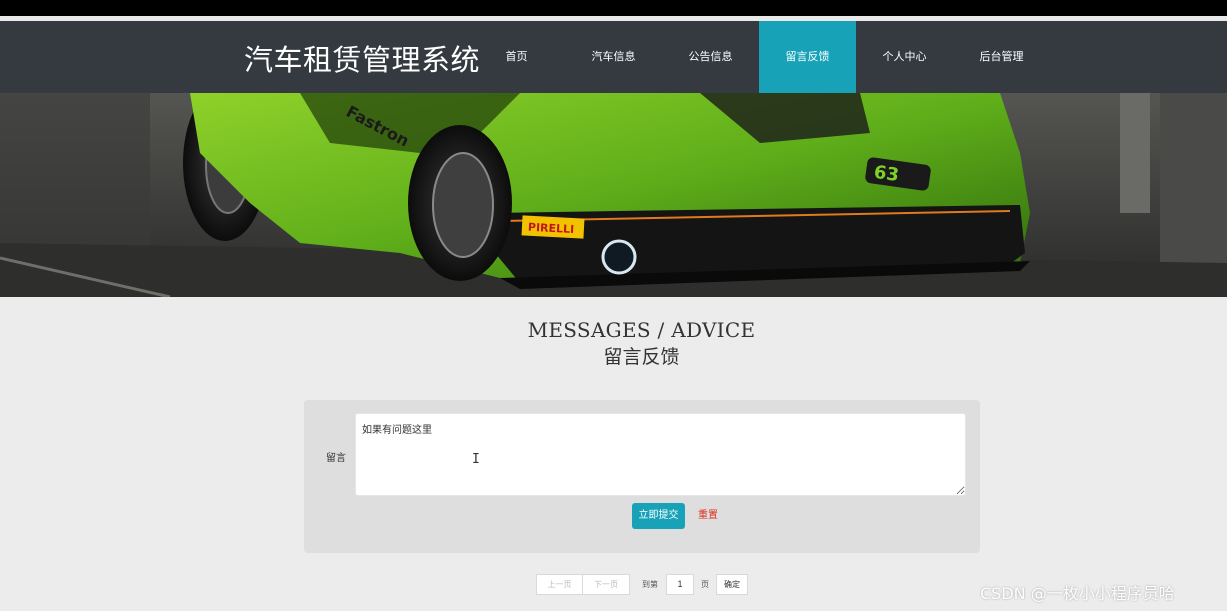 The height and width of the screenshot is (611, 1227). I want to click on main-nav: 首页 汽车信息 公告信息 留言反馈 个人中心 后台管理, so click(759, 57).